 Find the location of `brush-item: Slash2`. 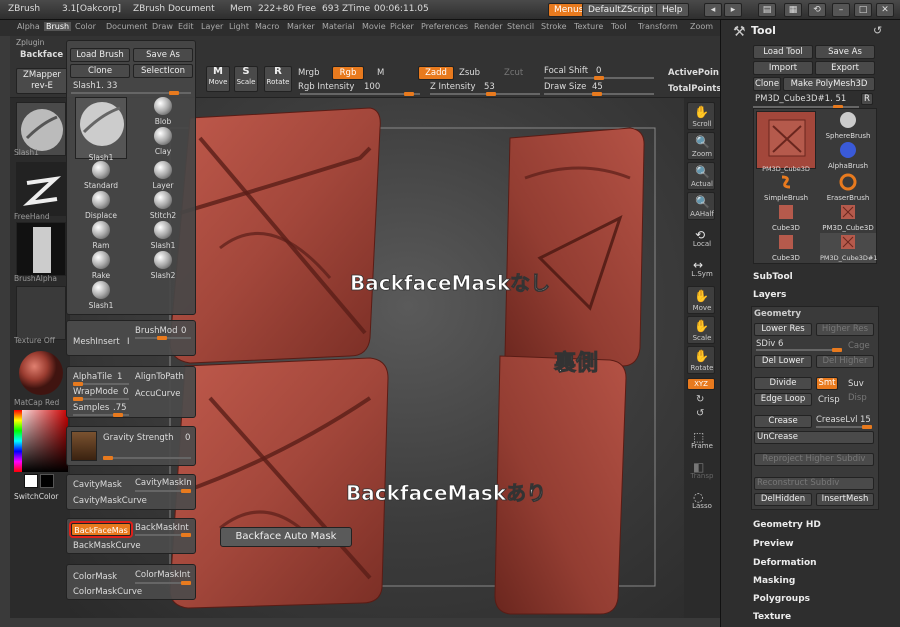

brush-item: Slash2 is located at coordinates (163, 265).